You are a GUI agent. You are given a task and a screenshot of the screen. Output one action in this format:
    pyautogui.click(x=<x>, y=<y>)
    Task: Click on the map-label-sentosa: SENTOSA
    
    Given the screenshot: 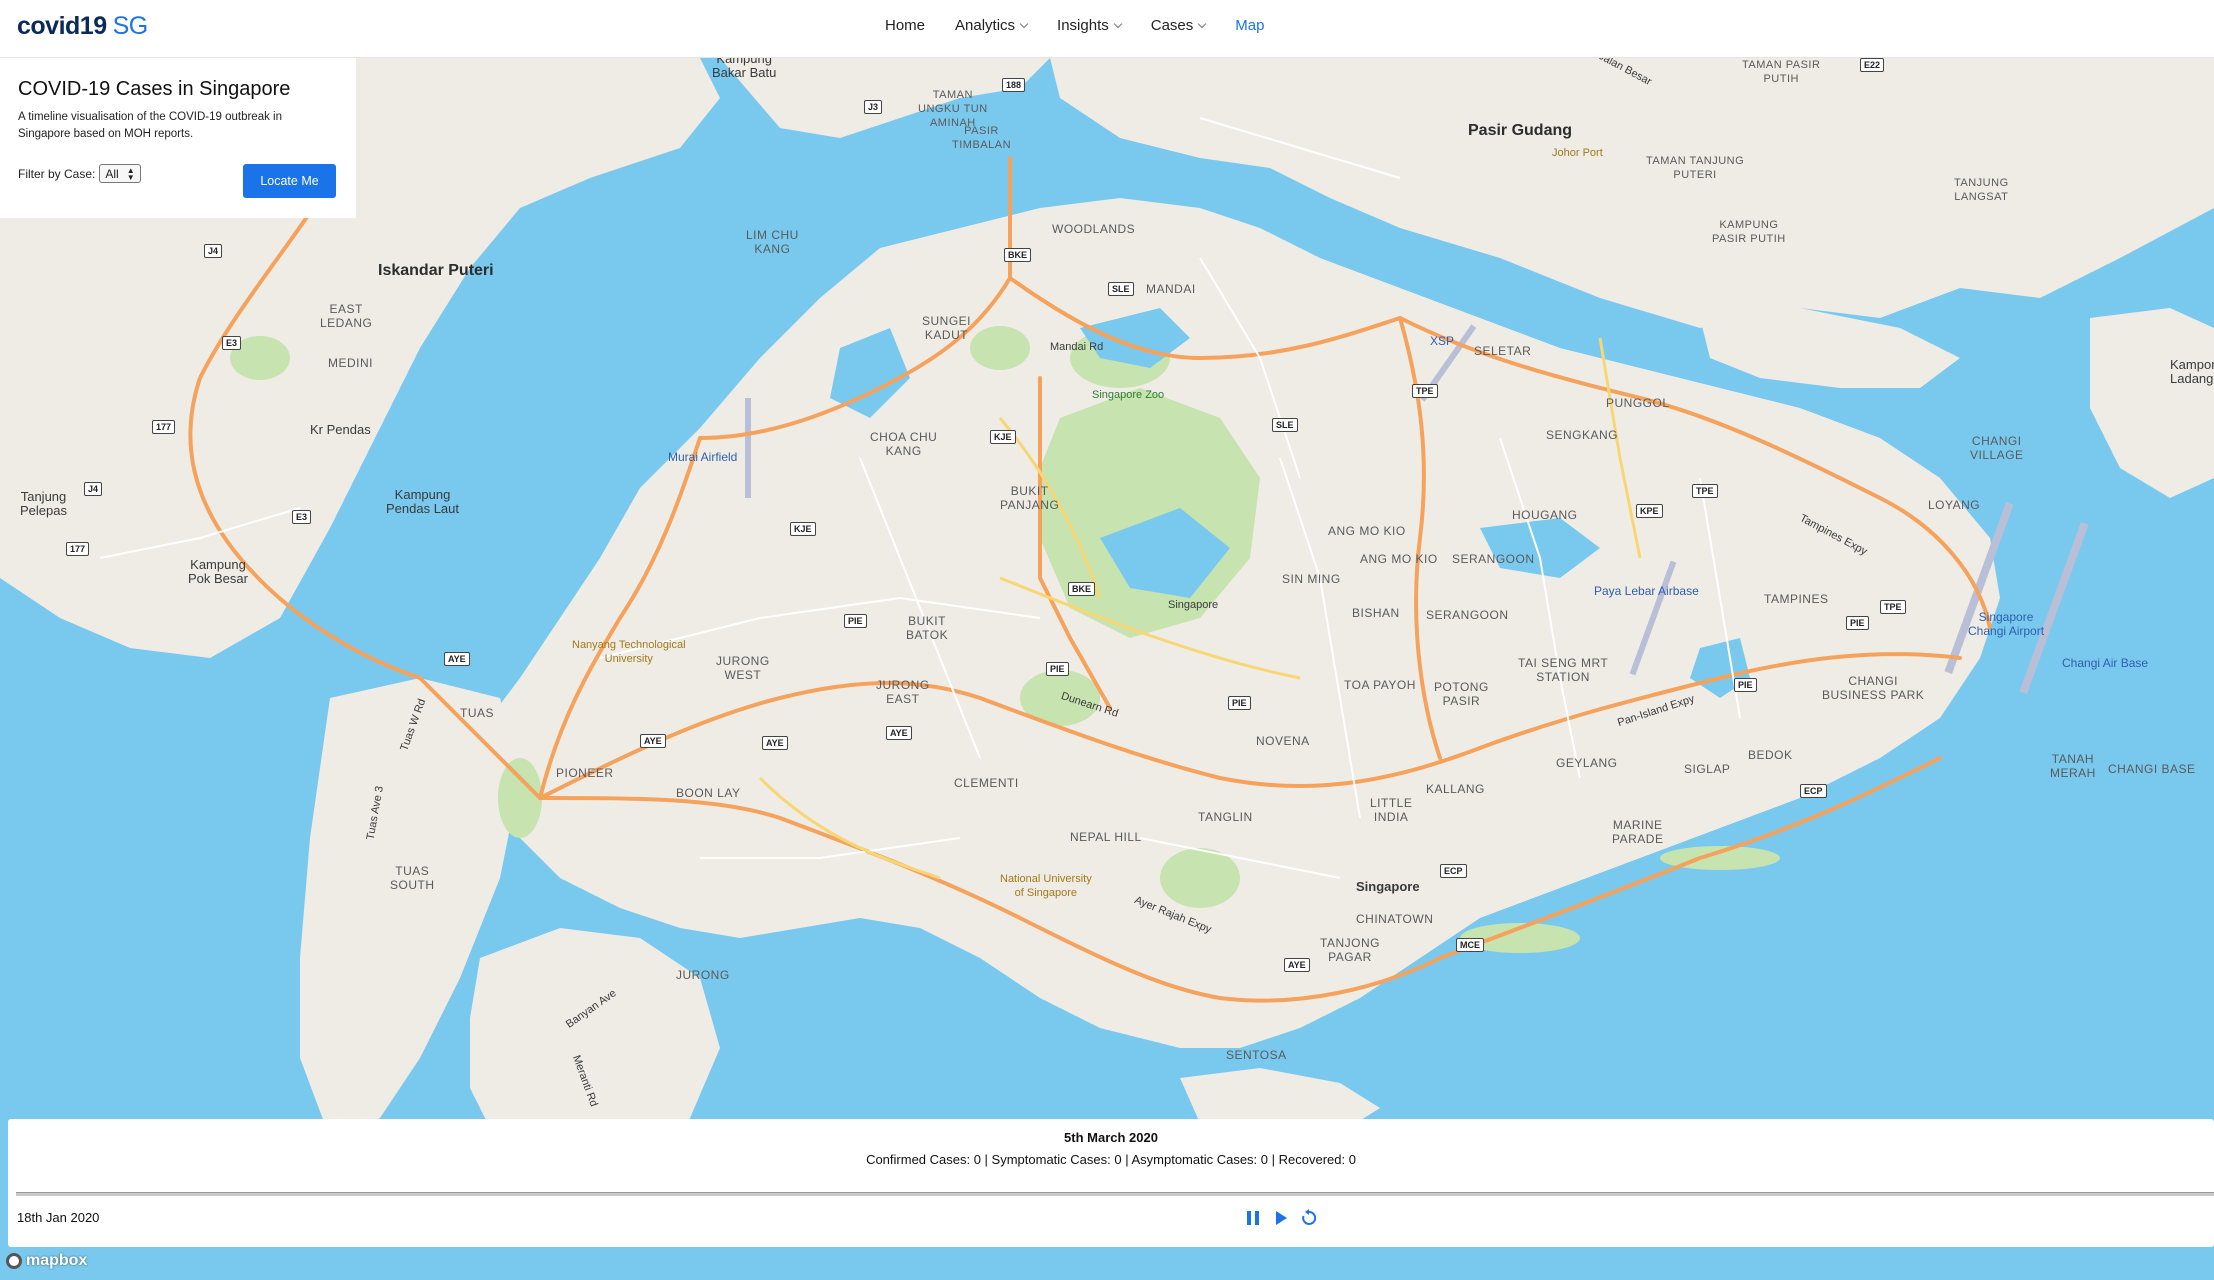 What is the action you would take?
    pyautogui.click(x=1256, y=1055)
    